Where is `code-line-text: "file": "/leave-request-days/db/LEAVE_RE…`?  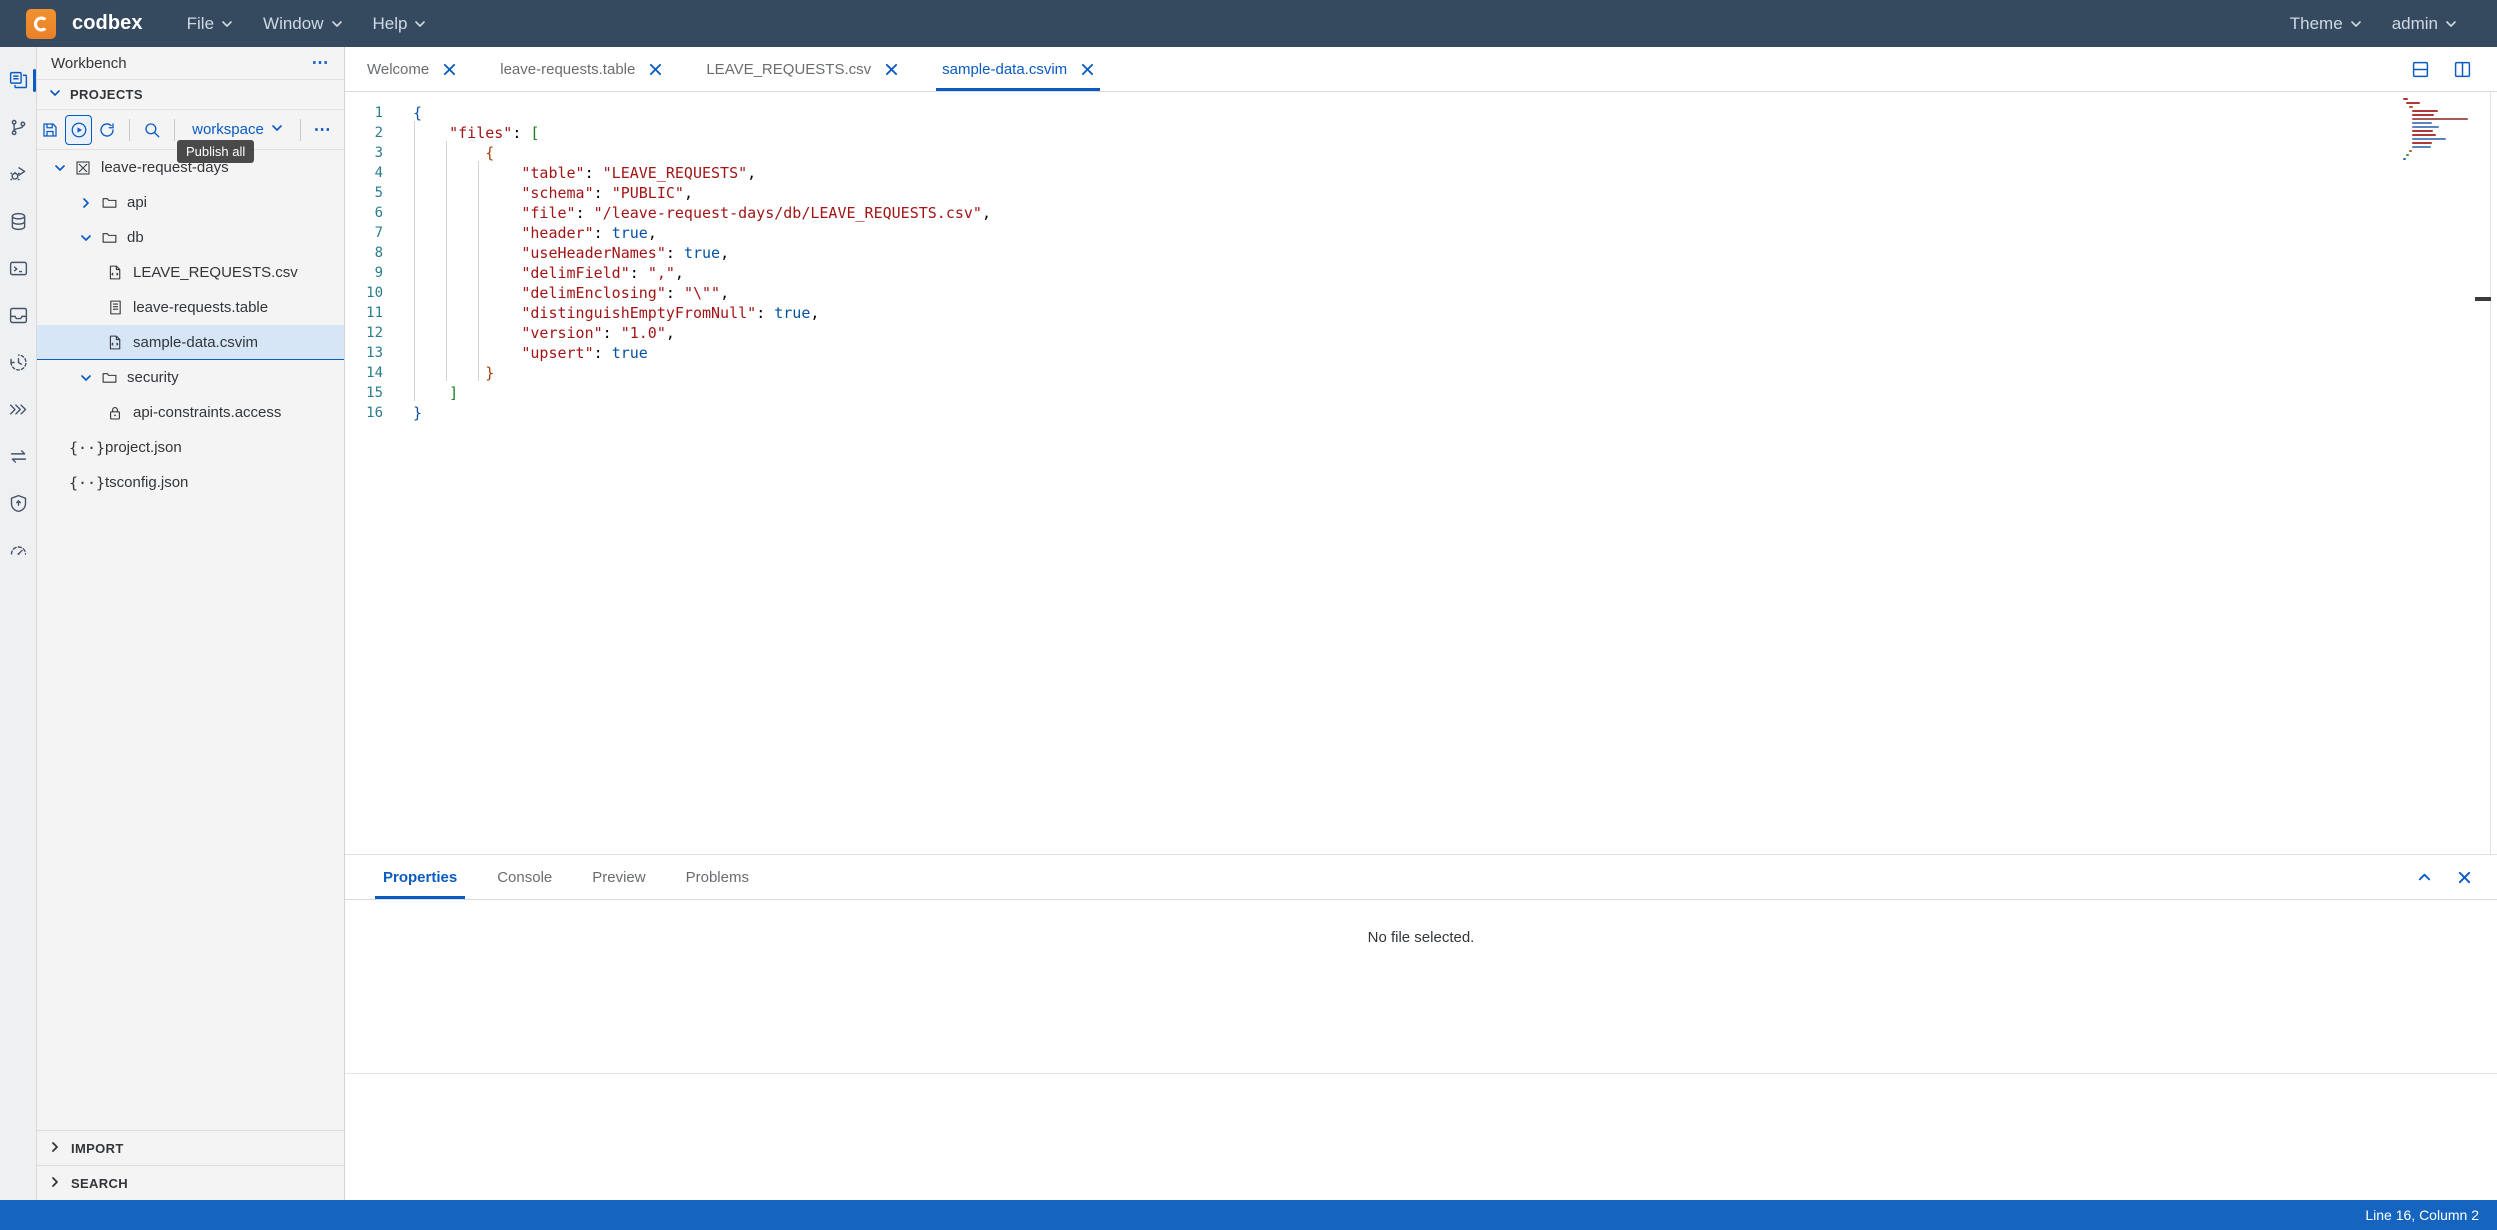 code-line-text: "file": "/leave-request-days/db/LEAVE_RE… is located at coordinates (695, 213).